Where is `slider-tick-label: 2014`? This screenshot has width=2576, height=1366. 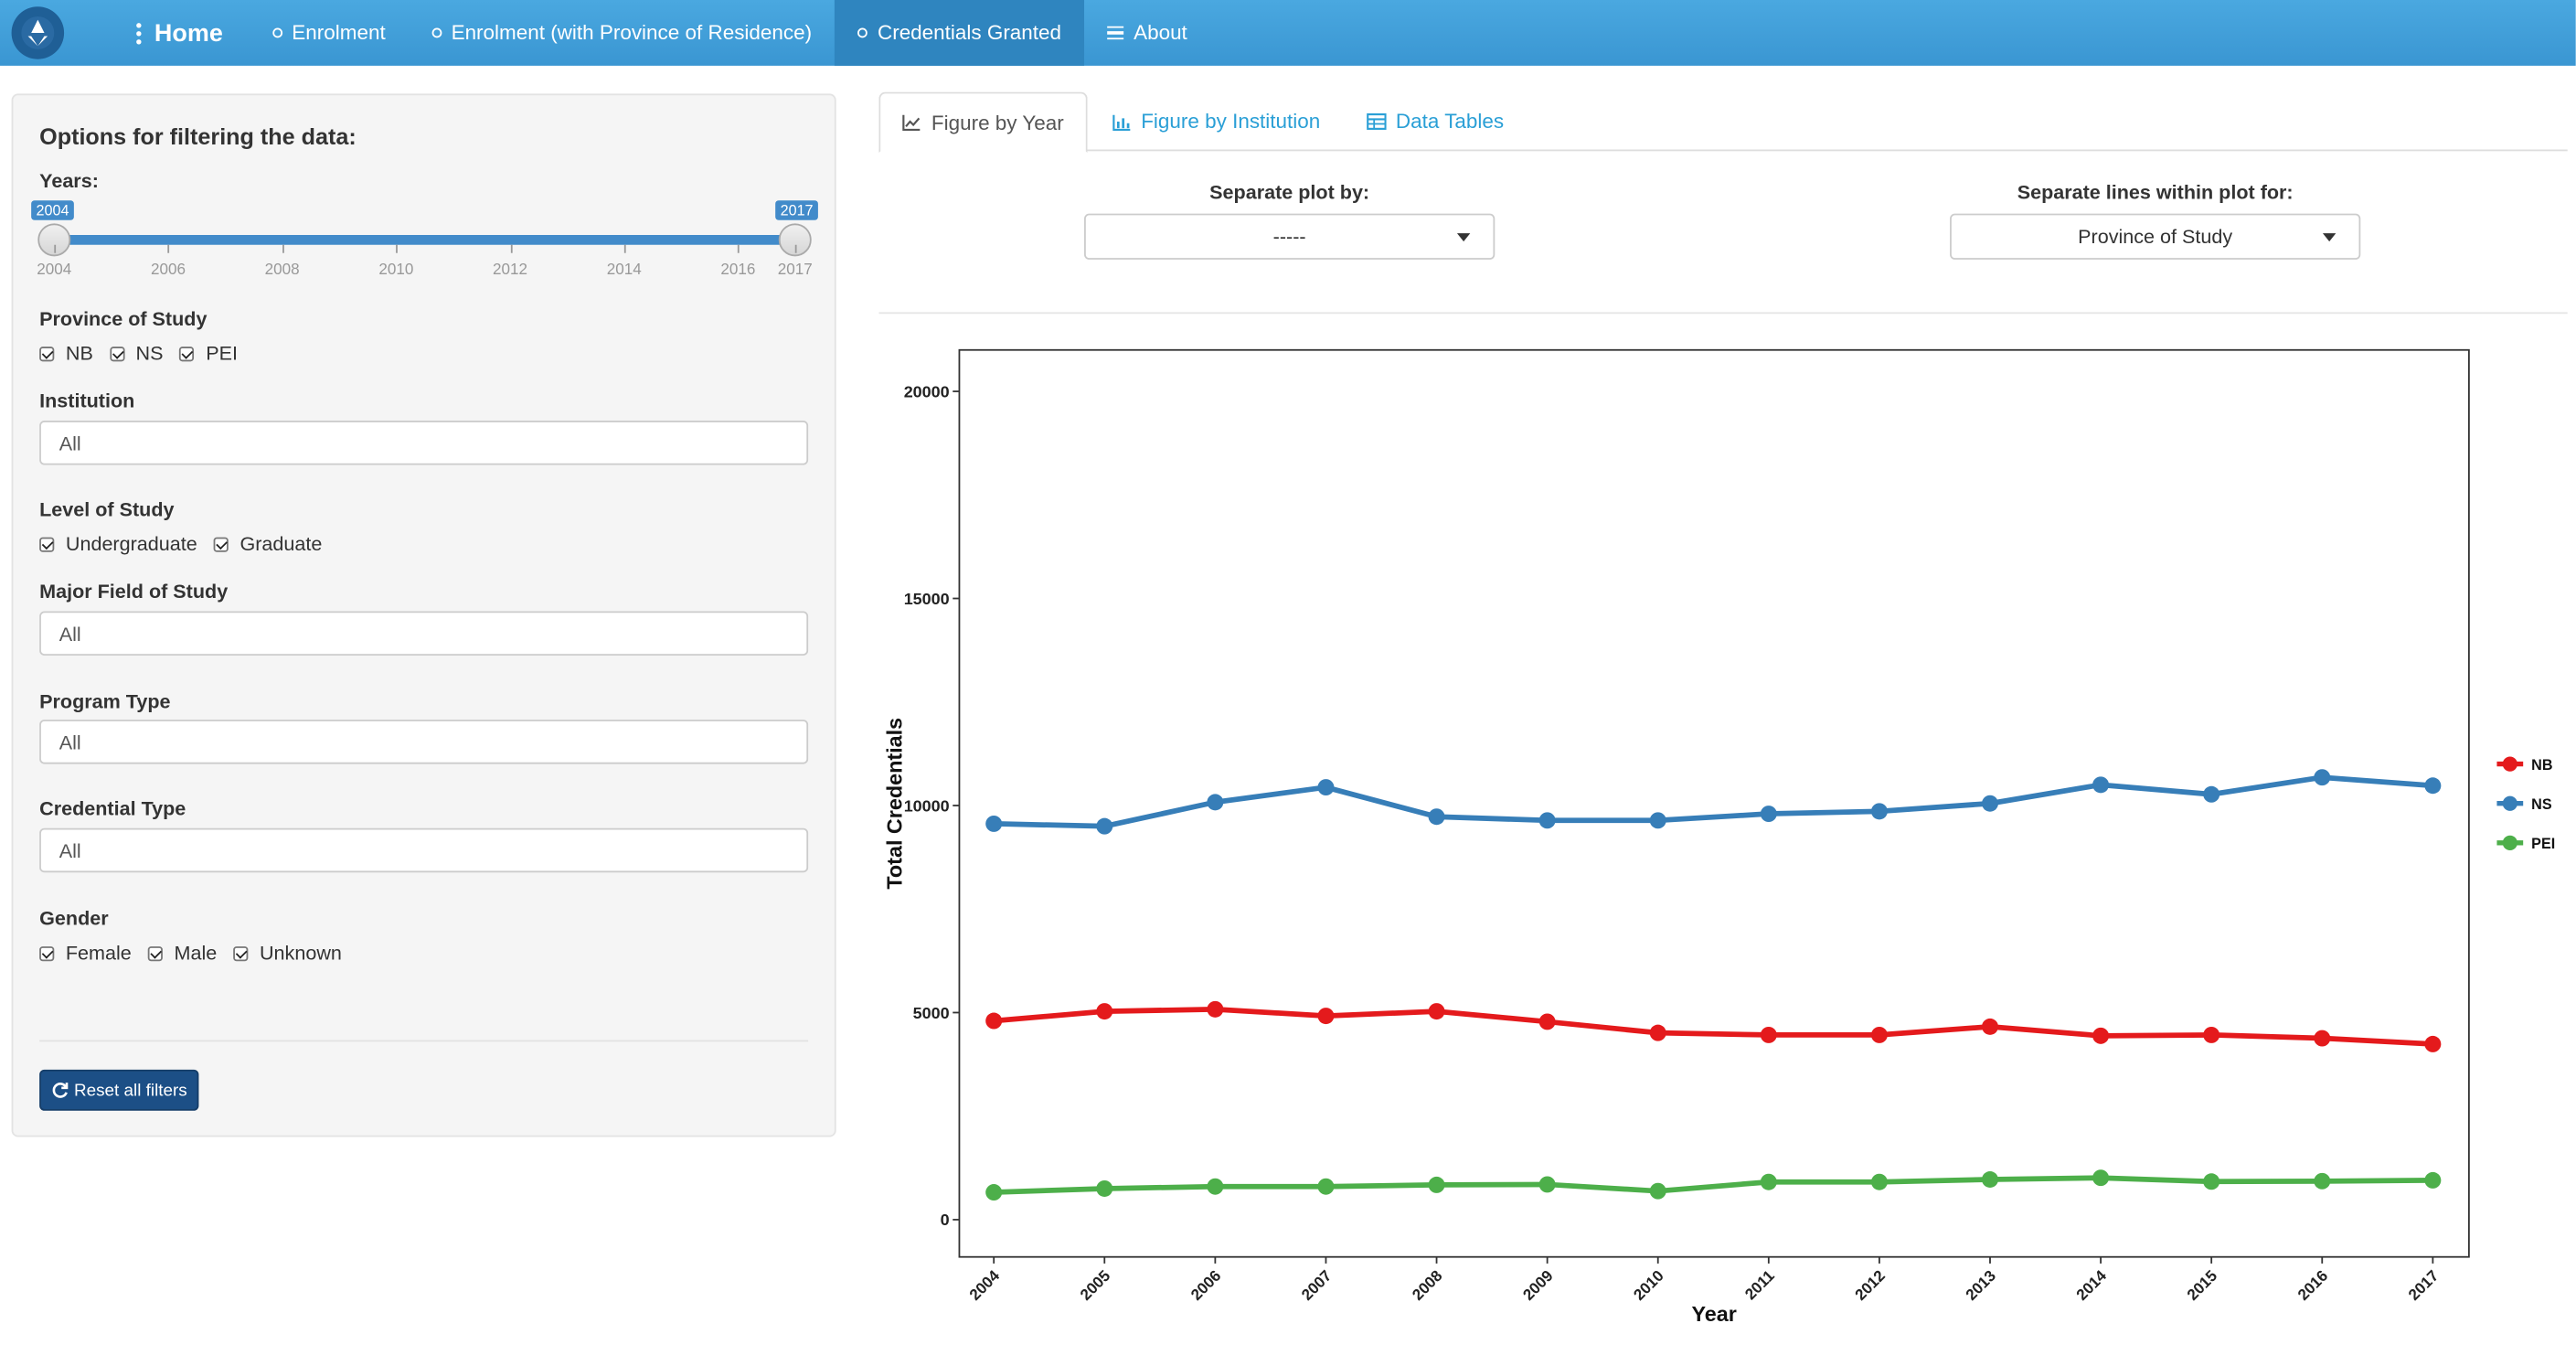
slider-tick-label: 2014 is located at coordinates (624, 270).